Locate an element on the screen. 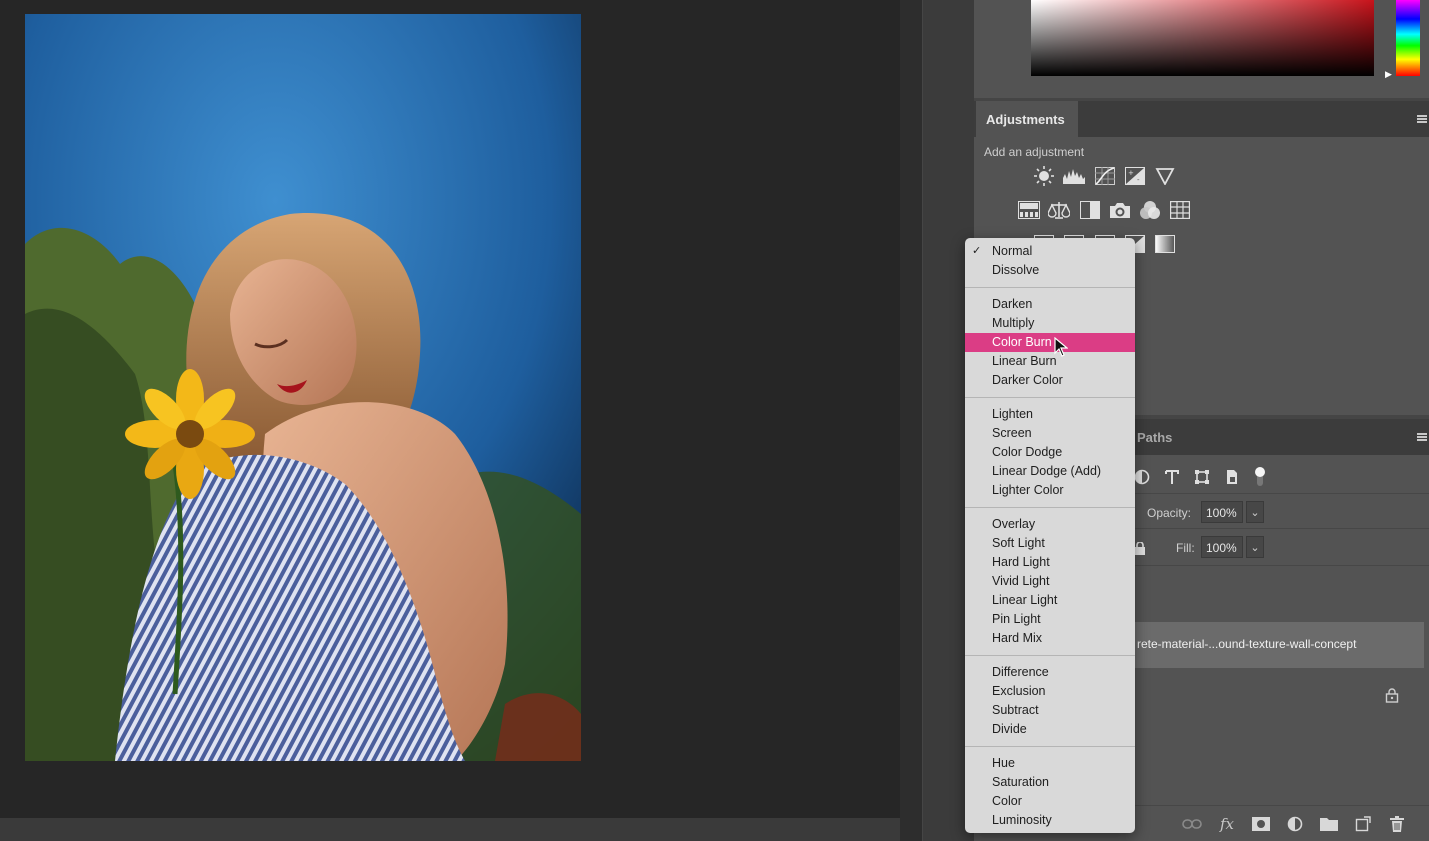 This screenshot has height=841, width=1429. lock-all-icon is located at coordinates (1140, 550).